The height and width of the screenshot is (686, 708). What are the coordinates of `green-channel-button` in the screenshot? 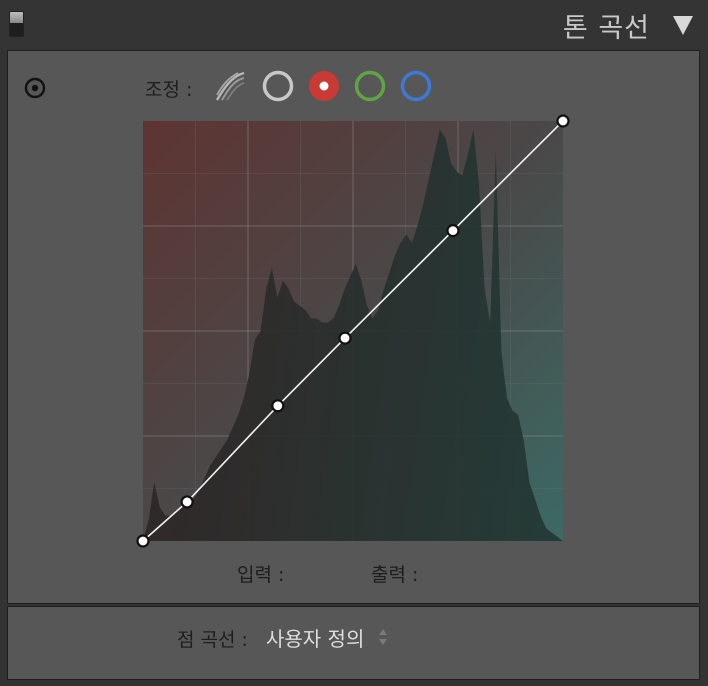 It's located at (370, 86).